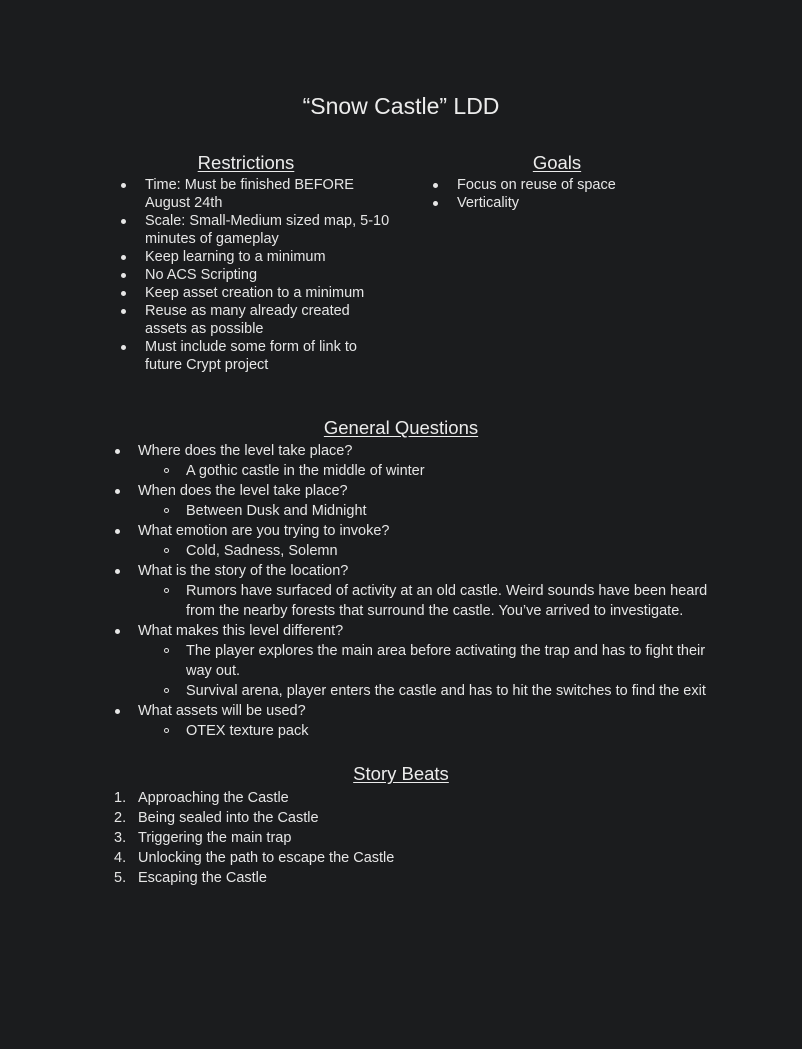  What do you see at coordinates (120, 858) in the screenshot?
I see `list-number: 4.` at bounding box center [120, 858].